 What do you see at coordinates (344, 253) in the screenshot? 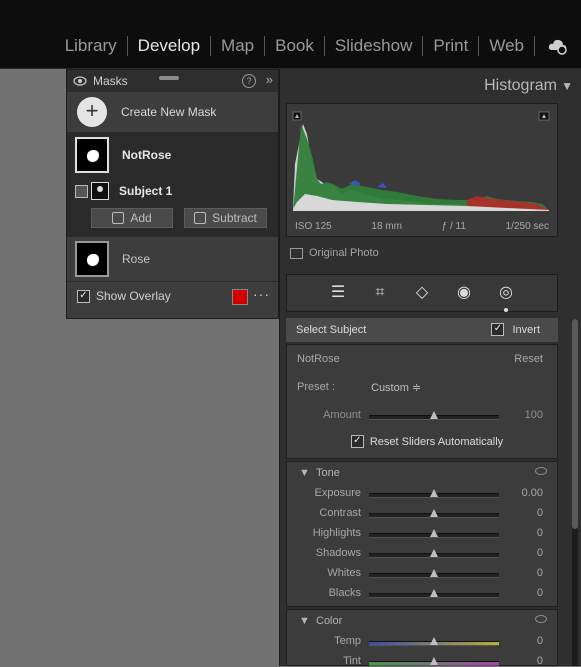
I see `original-photo-label: Original Photo` at bounding box center [344, 253].